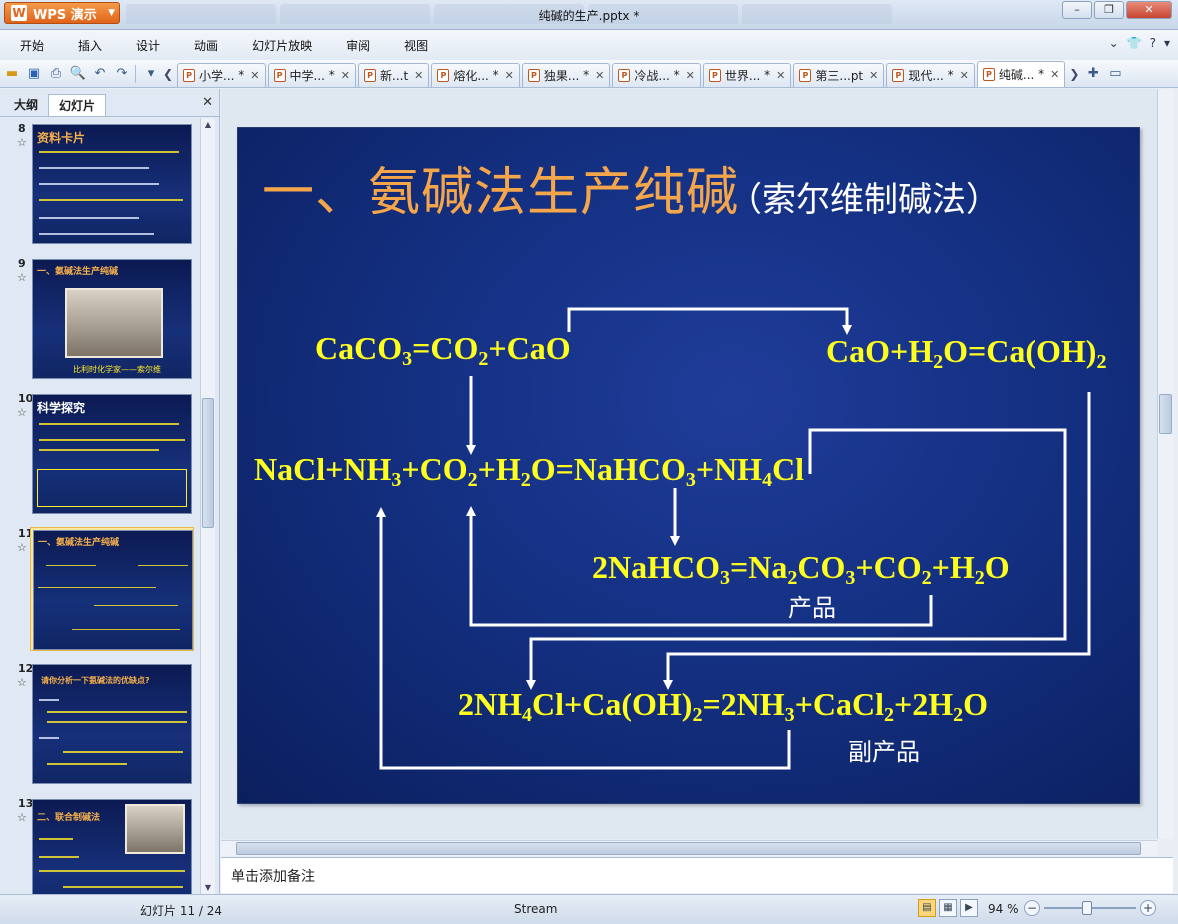  I want to click on doc-tab: P 独果... * ✕, so click(566, 74).